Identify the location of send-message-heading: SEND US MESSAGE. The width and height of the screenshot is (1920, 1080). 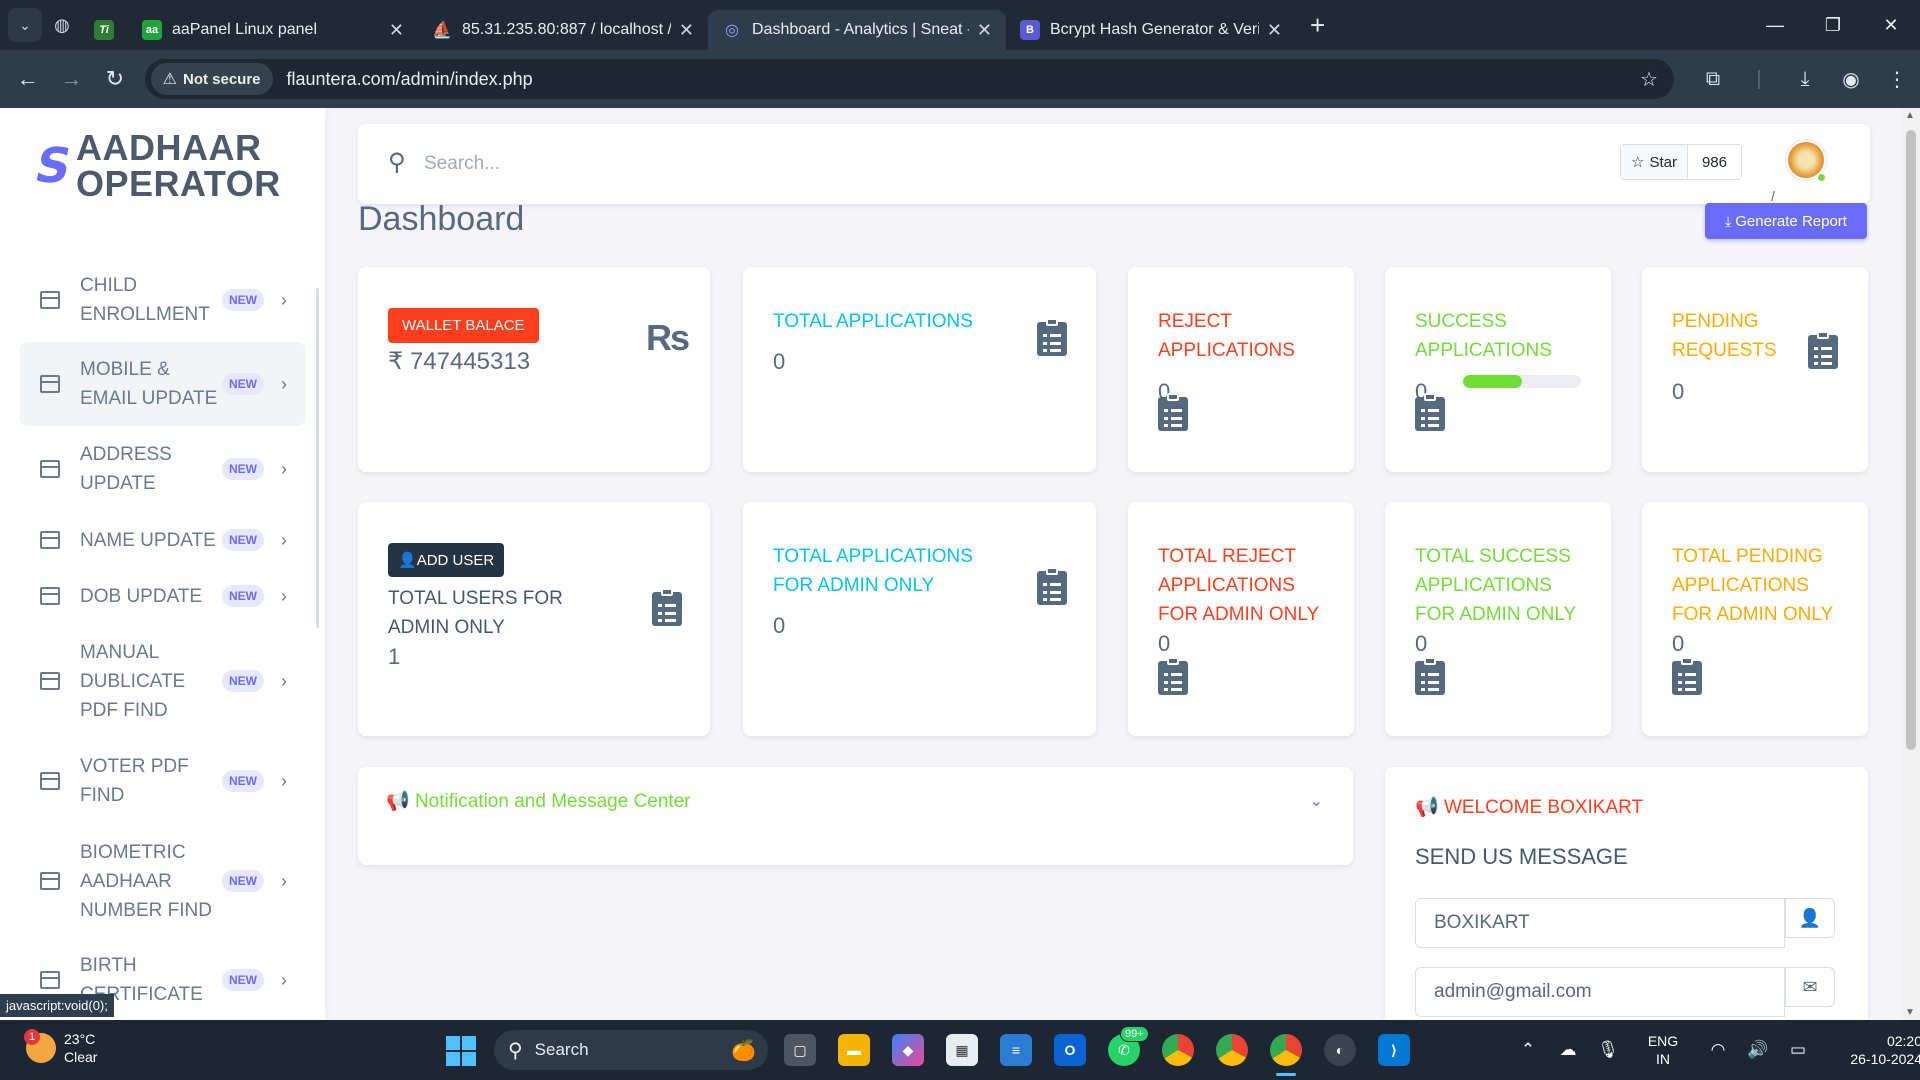
(1521, 856).